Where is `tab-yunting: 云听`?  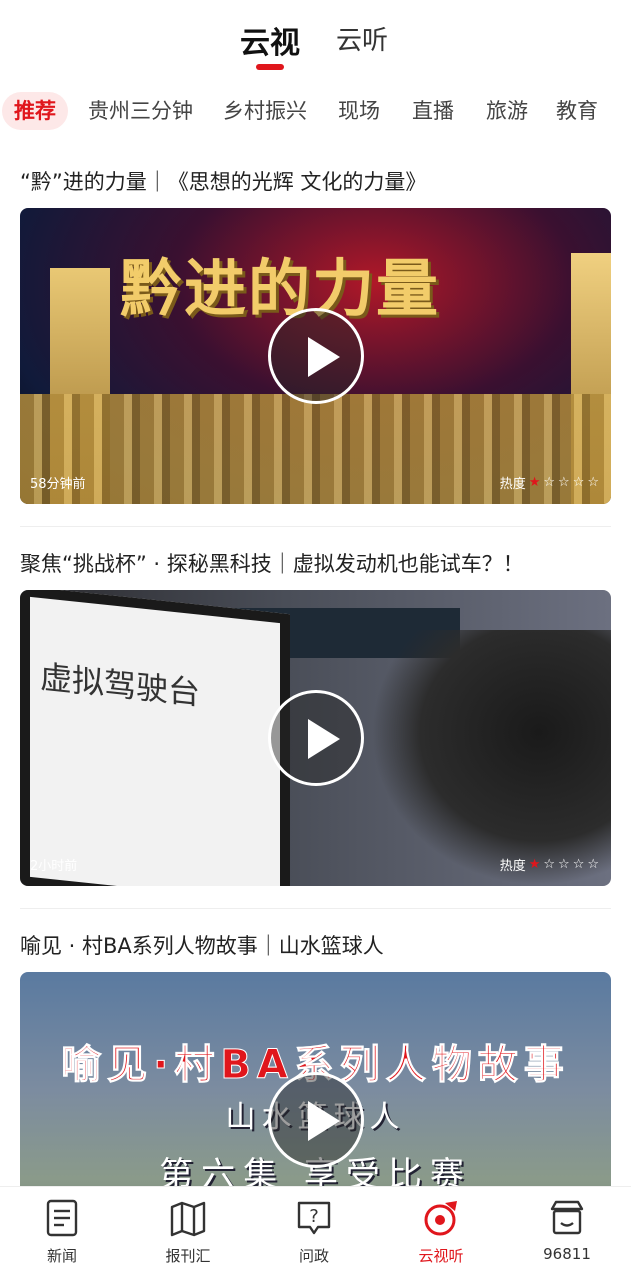
tab-yunting: 云听 is located at coordinates (362, 38).